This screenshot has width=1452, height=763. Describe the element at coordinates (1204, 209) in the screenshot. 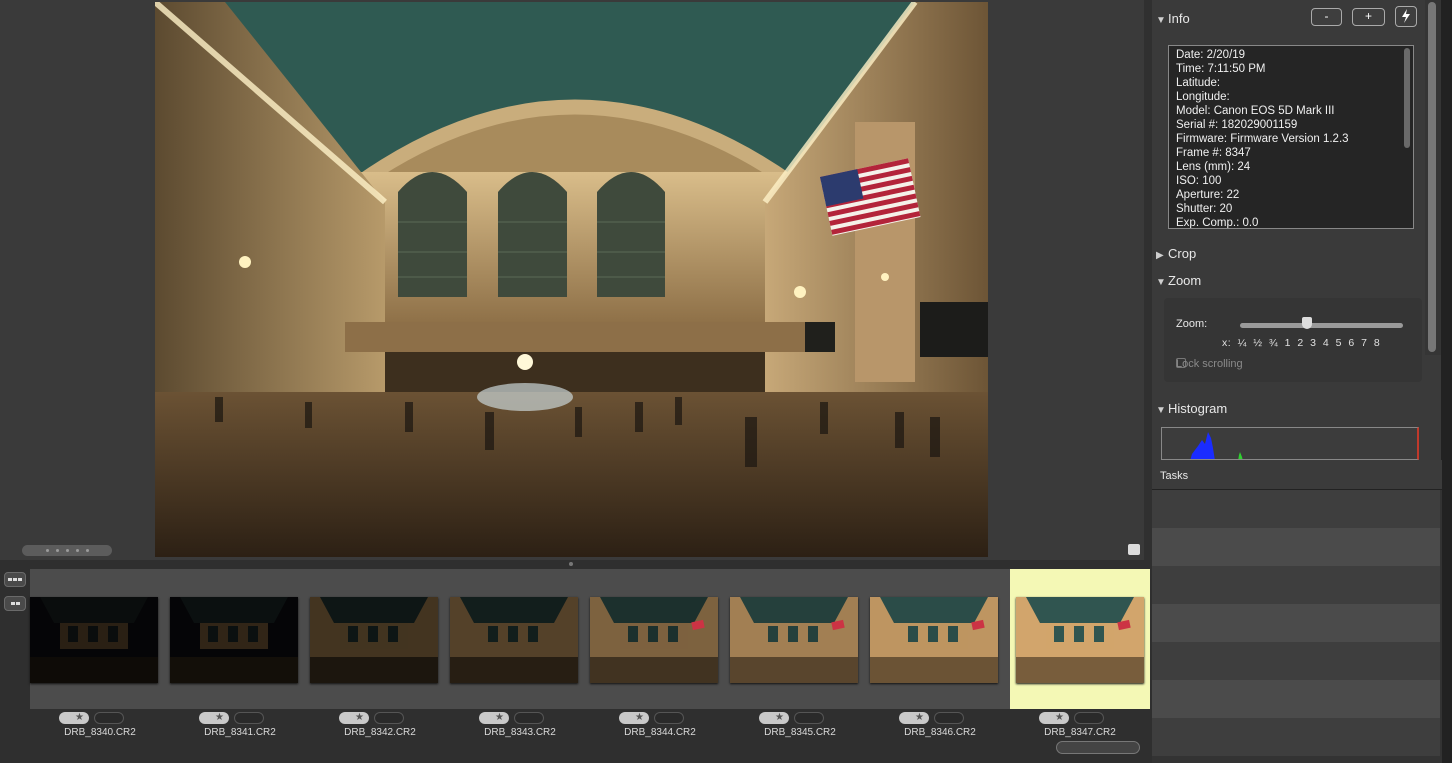

I see `info-line: Shutter: 20` at that location.